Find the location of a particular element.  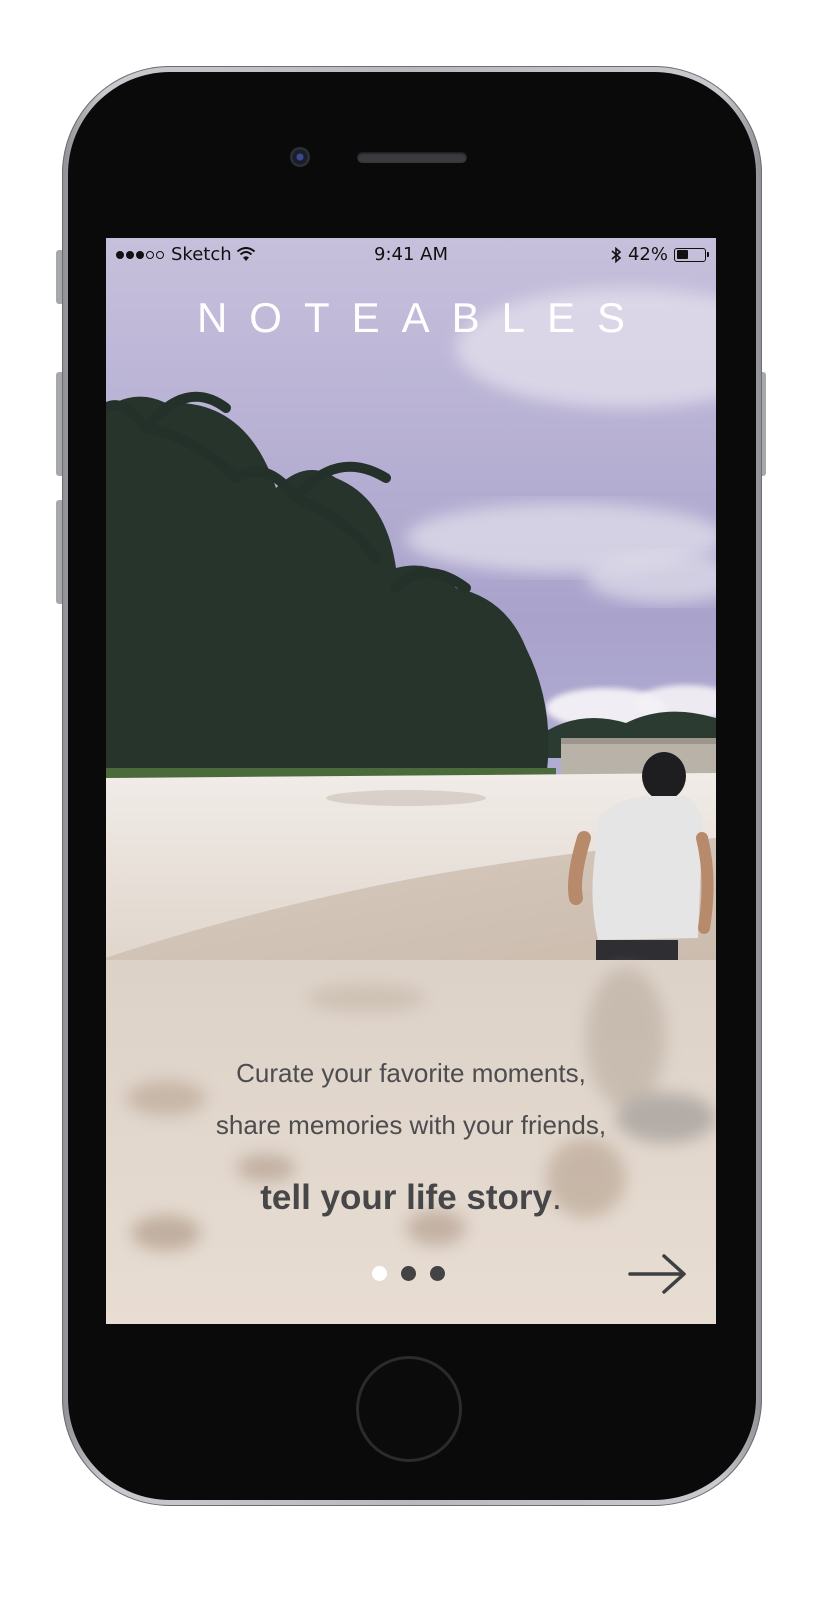

battery-level is located at coordinates (682, 254).